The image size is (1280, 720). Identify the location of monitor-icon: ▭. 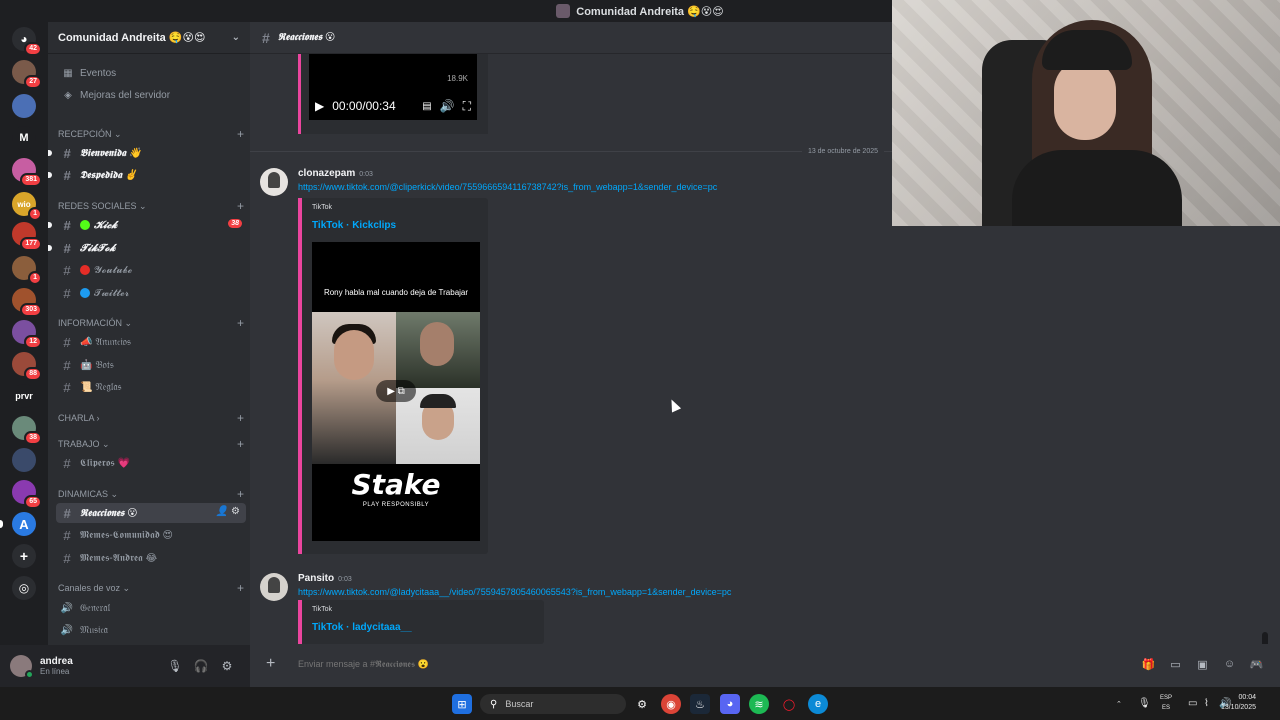
(1192, 703).